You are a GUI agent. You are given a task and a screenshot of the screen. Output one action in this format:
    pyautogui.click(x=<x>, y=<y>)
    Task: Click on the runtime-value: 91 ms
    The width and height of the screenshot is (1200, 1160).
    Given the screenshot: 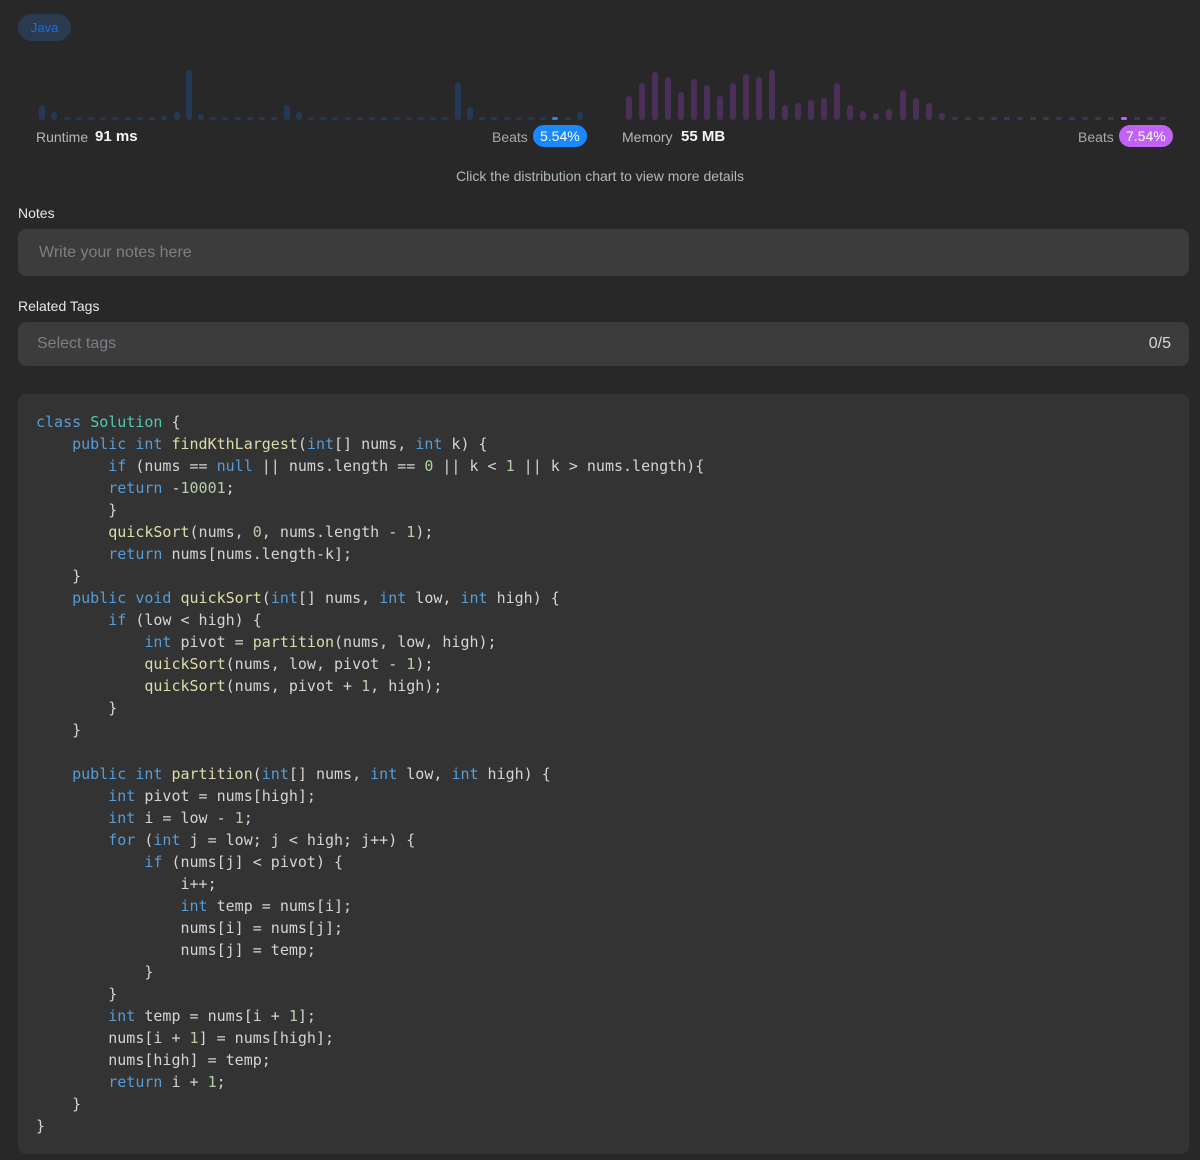 What is the action you would take?
    pyautogui.click(x=116, y=136)
    